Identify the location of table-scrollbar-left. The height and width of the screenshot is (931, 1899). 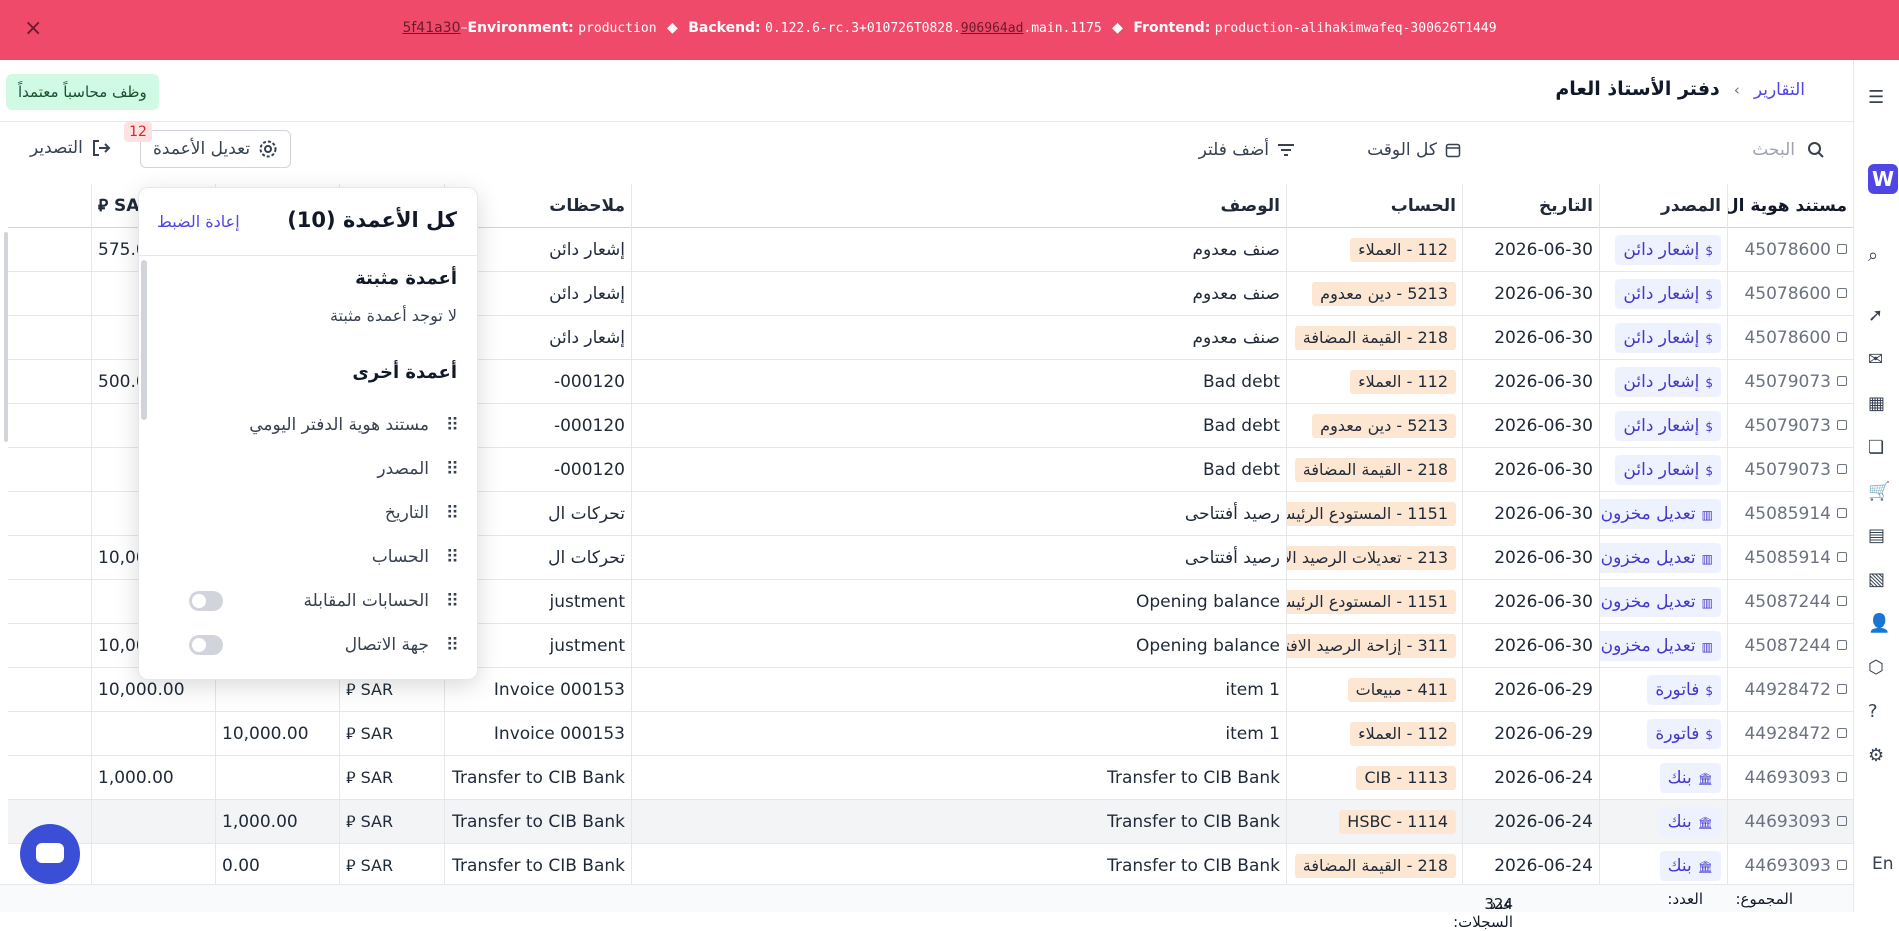
(6, 337).